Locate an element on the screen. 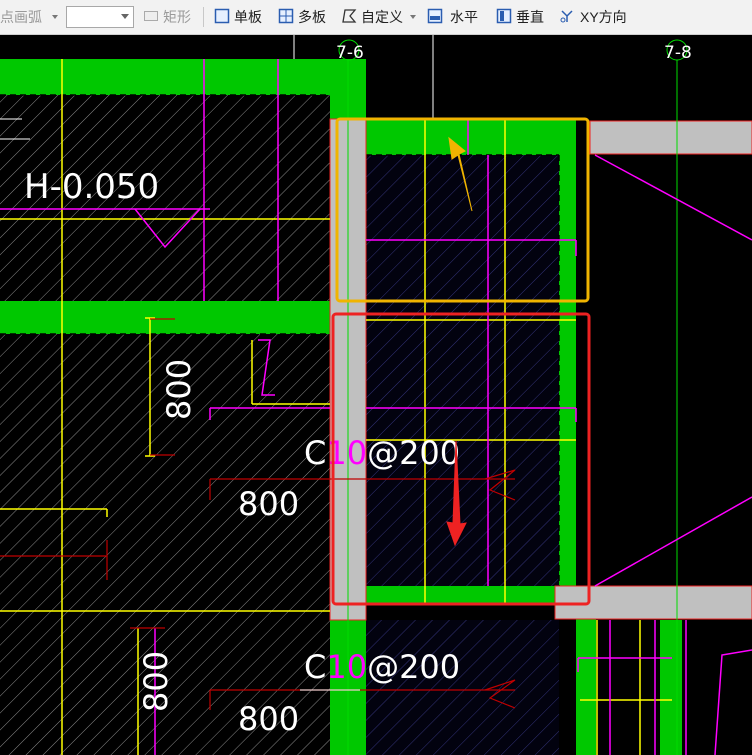  toolbar: 点画弧 矩形 单板 多板 自定义 水平 垂直 XY方向 is located at coordinates (376, 17).